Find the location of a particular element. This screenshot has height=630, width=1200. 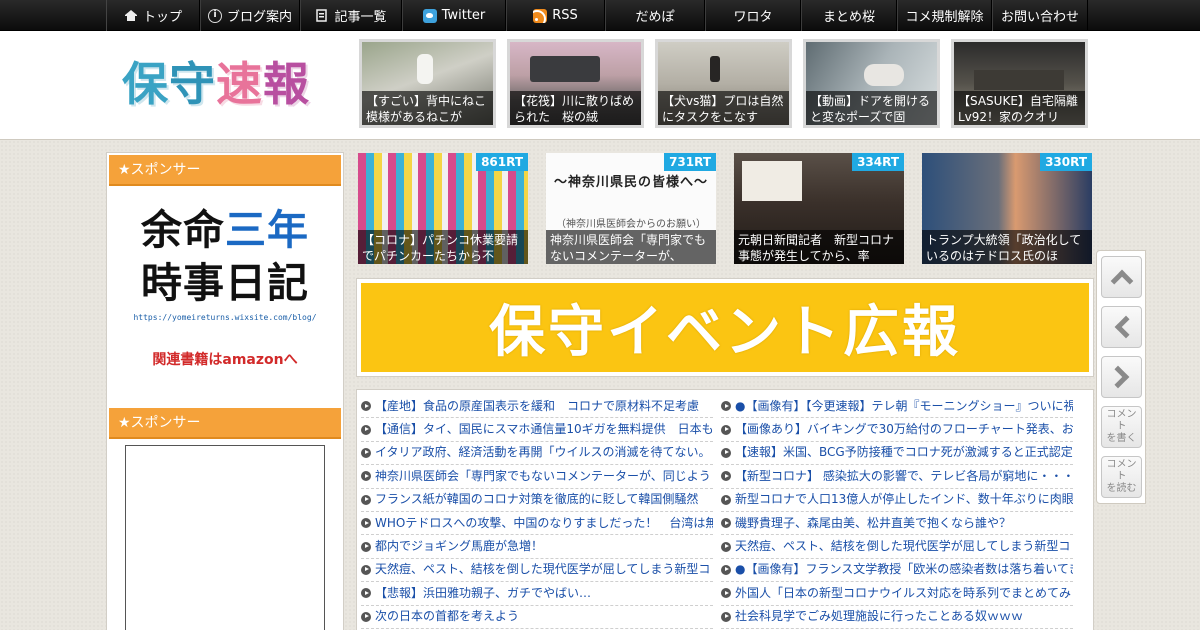

list-item: ●【画像有】フランス文学教授「欧米の感染者数は落ち着いてき is located at coordinates (897, 571).